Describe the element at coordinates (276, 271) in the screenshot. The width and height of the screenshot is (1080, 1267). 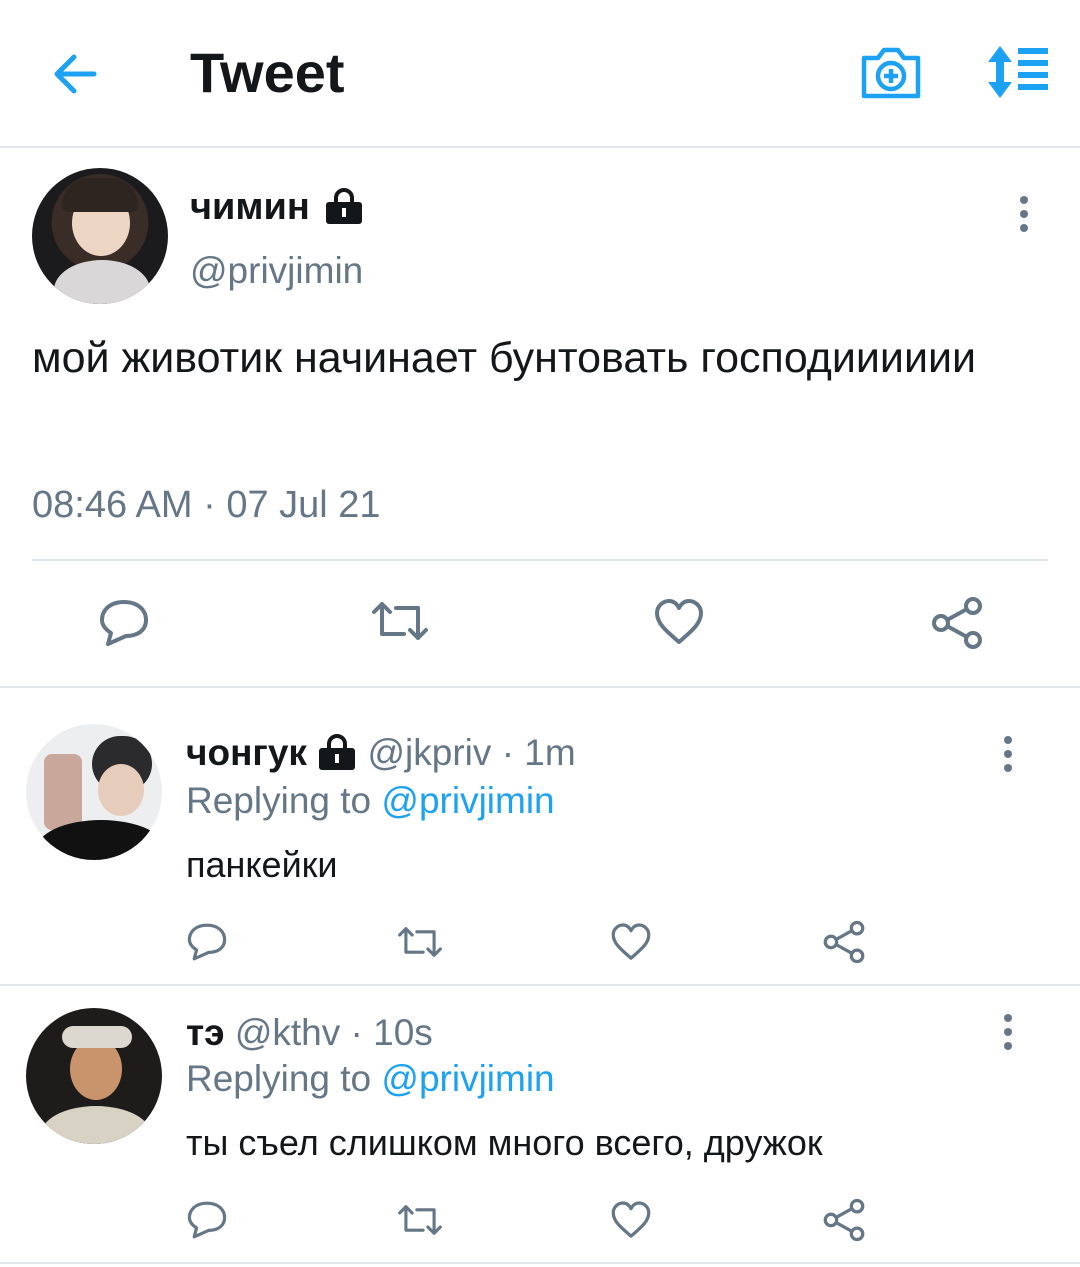
I see `author-handle: @privjimin` at that location.